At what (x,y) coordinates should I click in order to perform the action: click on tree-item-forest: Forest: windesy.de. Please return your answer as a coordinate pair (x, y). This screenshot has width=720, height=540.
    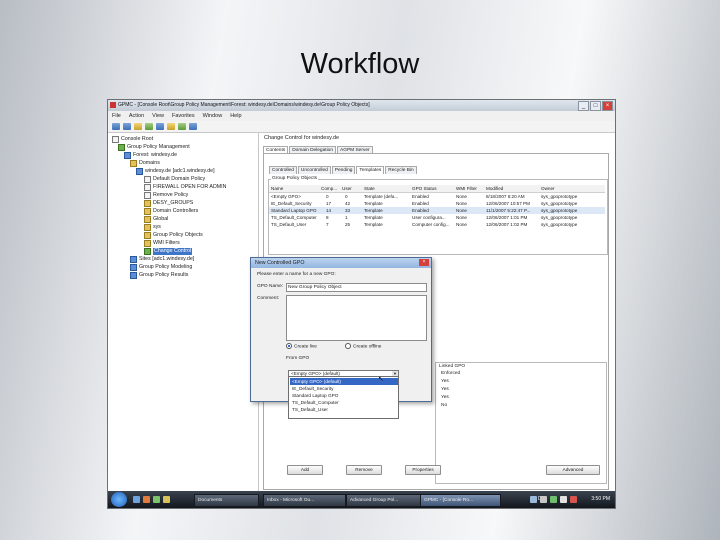
    Looking at the image, I should click on (150, 155).